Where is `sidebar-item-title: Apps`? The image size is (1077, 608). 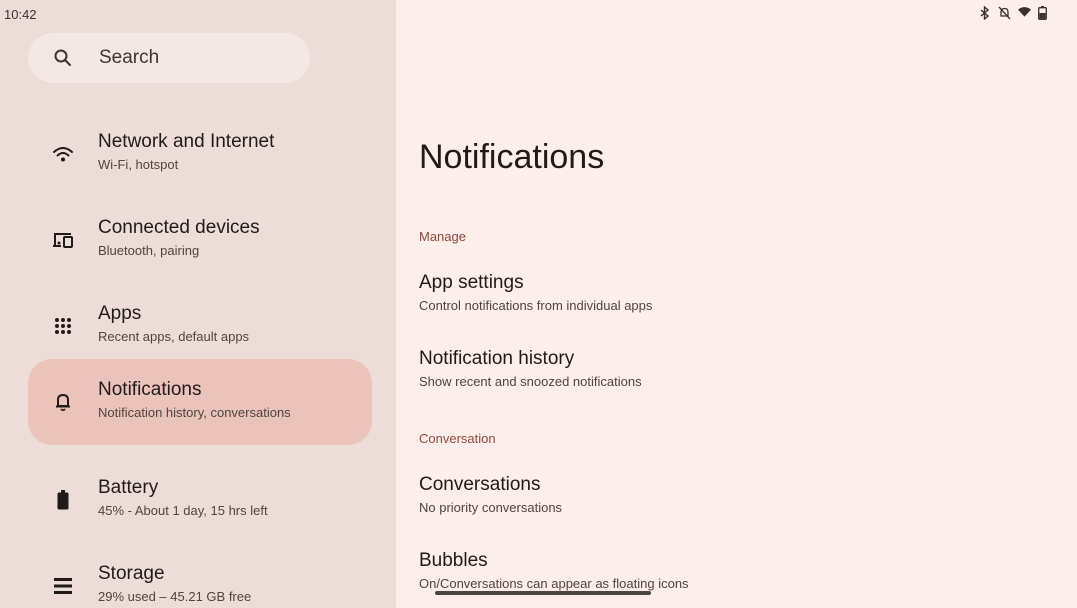
sidebar-item-title: Apps is located at coordinates (120, 313).